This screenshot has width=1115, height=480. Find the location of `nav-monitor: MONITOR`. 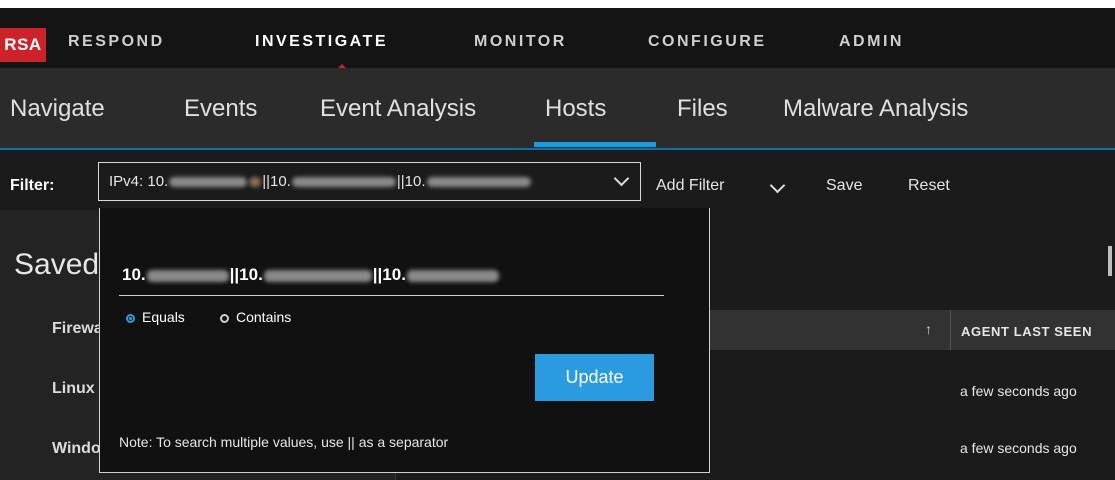

nav-monitor: MONITOR is located at coordinates (520, 42).